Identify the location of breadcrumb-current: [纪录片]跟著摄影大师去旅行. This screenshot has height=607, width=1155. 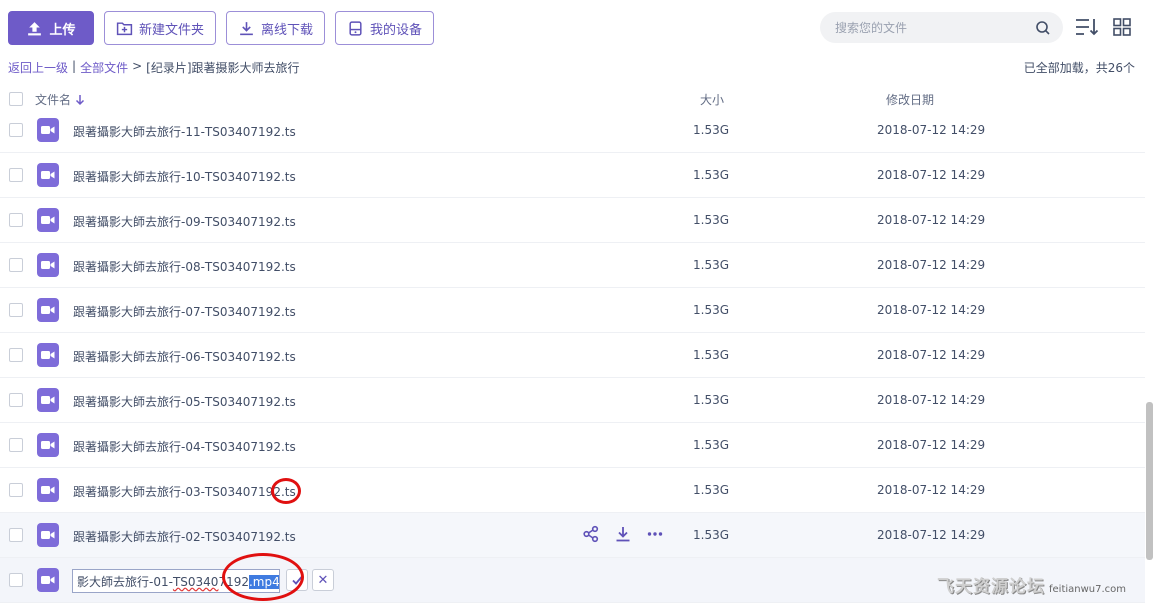
(223, 68).